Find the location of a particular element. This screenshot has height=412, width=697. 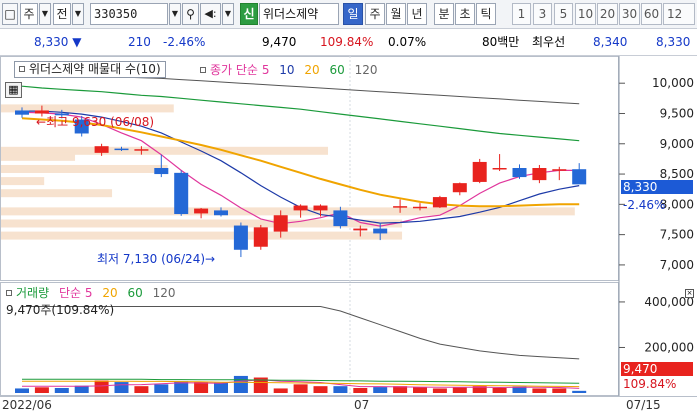

code-prefix-select: 전 is located at coordinates (62, 14).